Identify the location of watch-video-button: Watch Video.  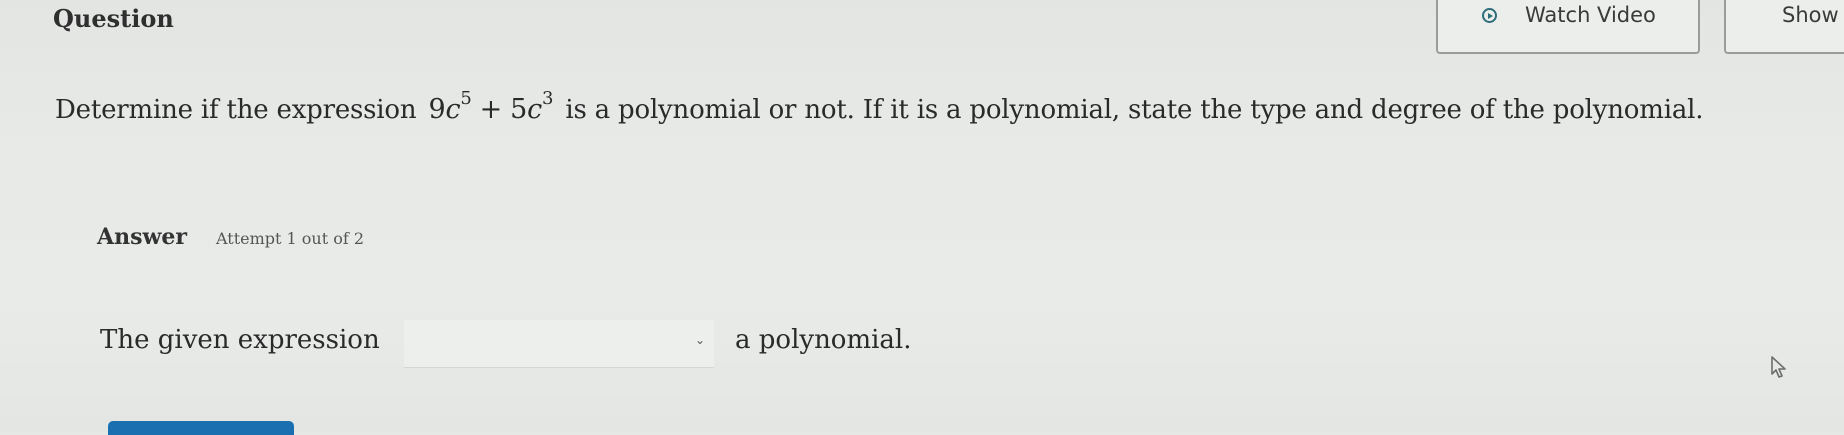
(1568, 27).